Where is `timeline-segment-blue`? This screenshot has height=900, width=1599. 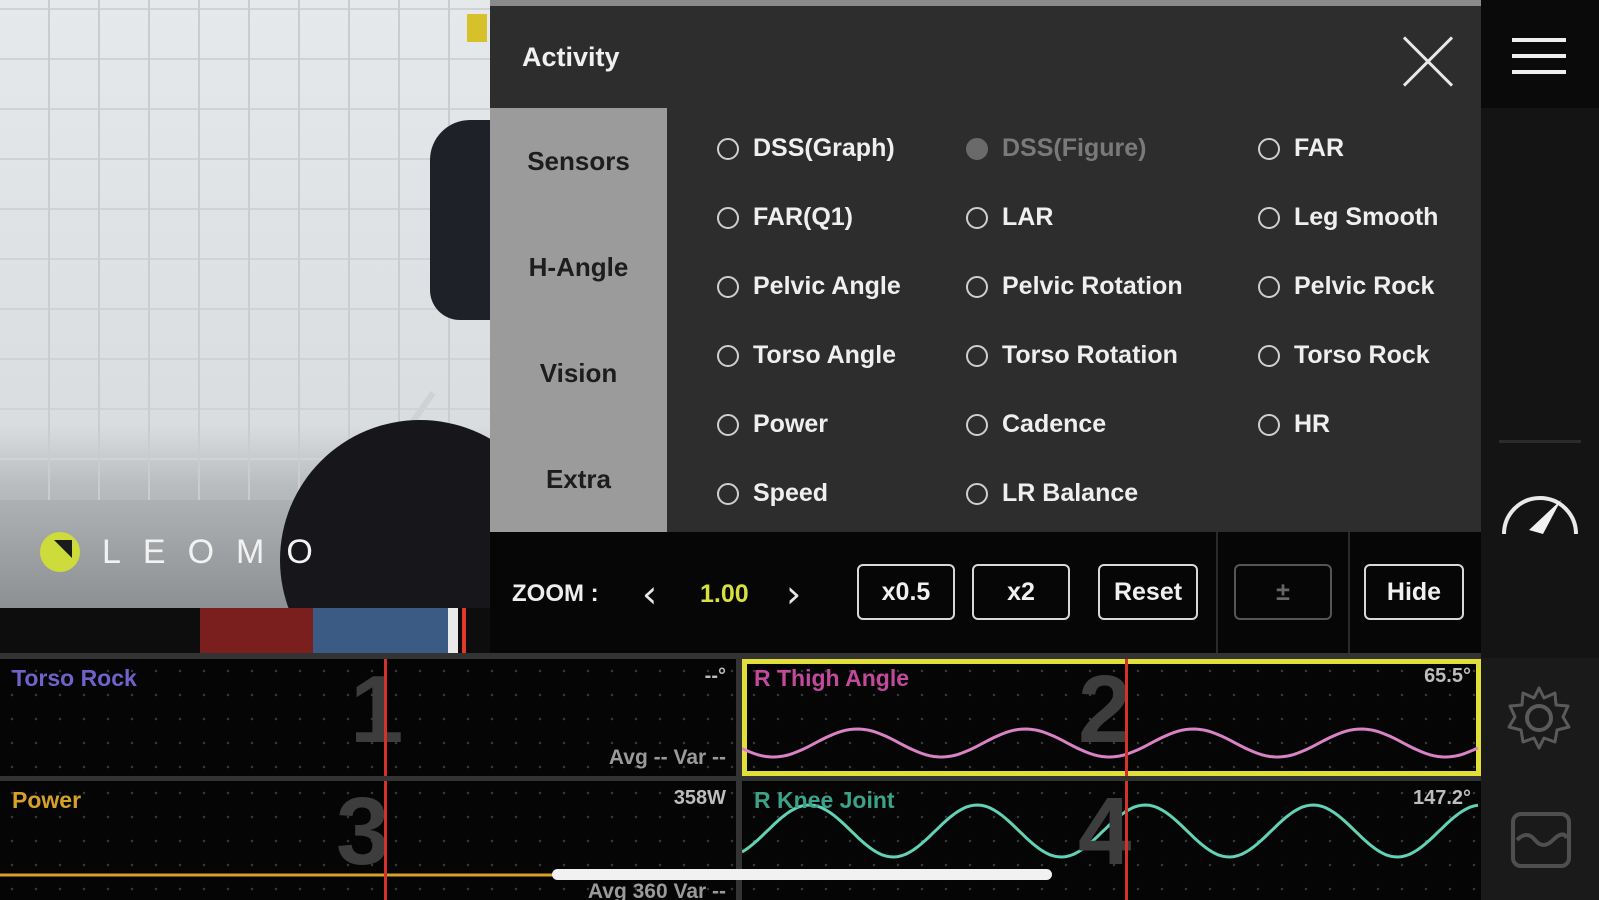
timeline-segment-blue is located at coordinates (383, 630).